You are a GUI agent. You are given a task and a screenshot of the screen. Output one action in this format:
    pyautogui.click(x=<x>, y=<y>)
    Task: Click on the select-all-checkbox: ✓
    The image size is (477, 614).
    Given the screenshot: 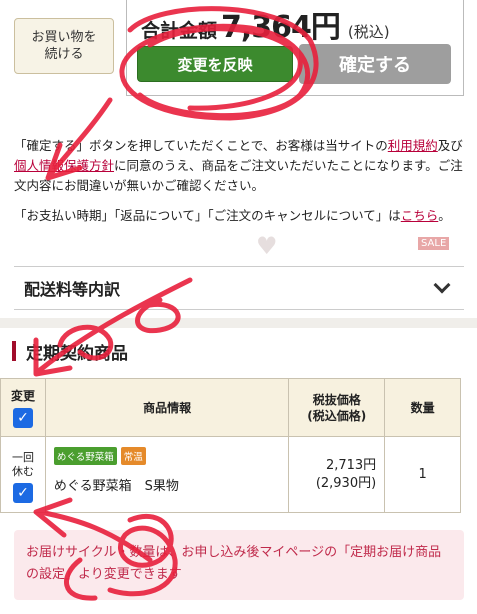 What is the action you would take?
    pyautogui.click(x=22, y=417)
    